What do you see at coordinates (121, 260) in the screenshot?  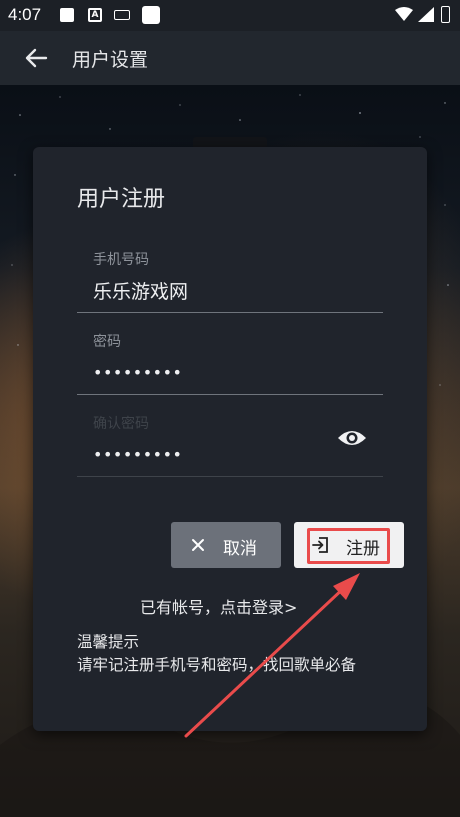 I see `phone-field-label: 手机号码` at bounding box center [121, 260].